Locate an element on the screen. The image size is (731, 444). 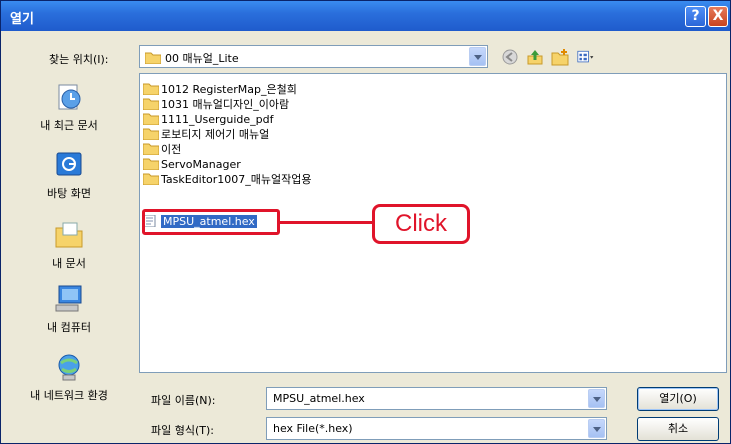
place-network: 내 네트워크 환경 is located at coordinates (69, 380).